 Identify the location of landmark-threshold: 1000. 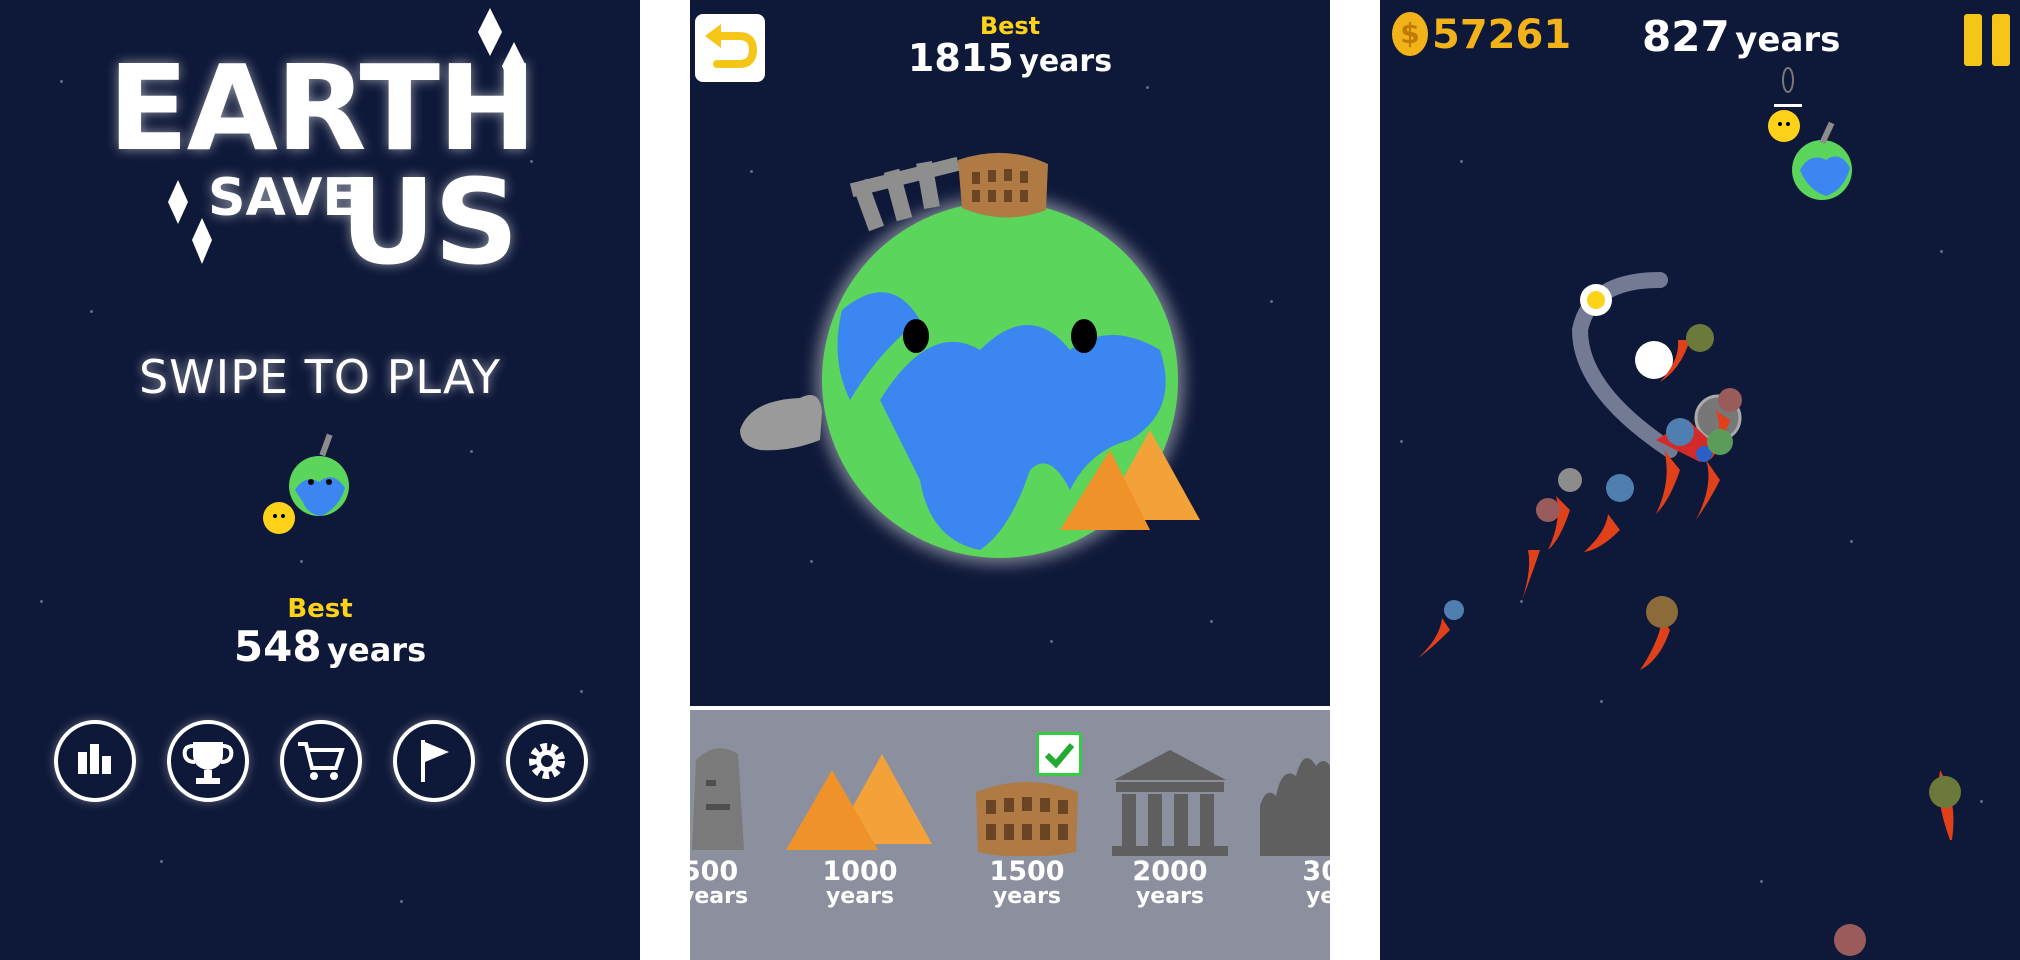
(860, 871).